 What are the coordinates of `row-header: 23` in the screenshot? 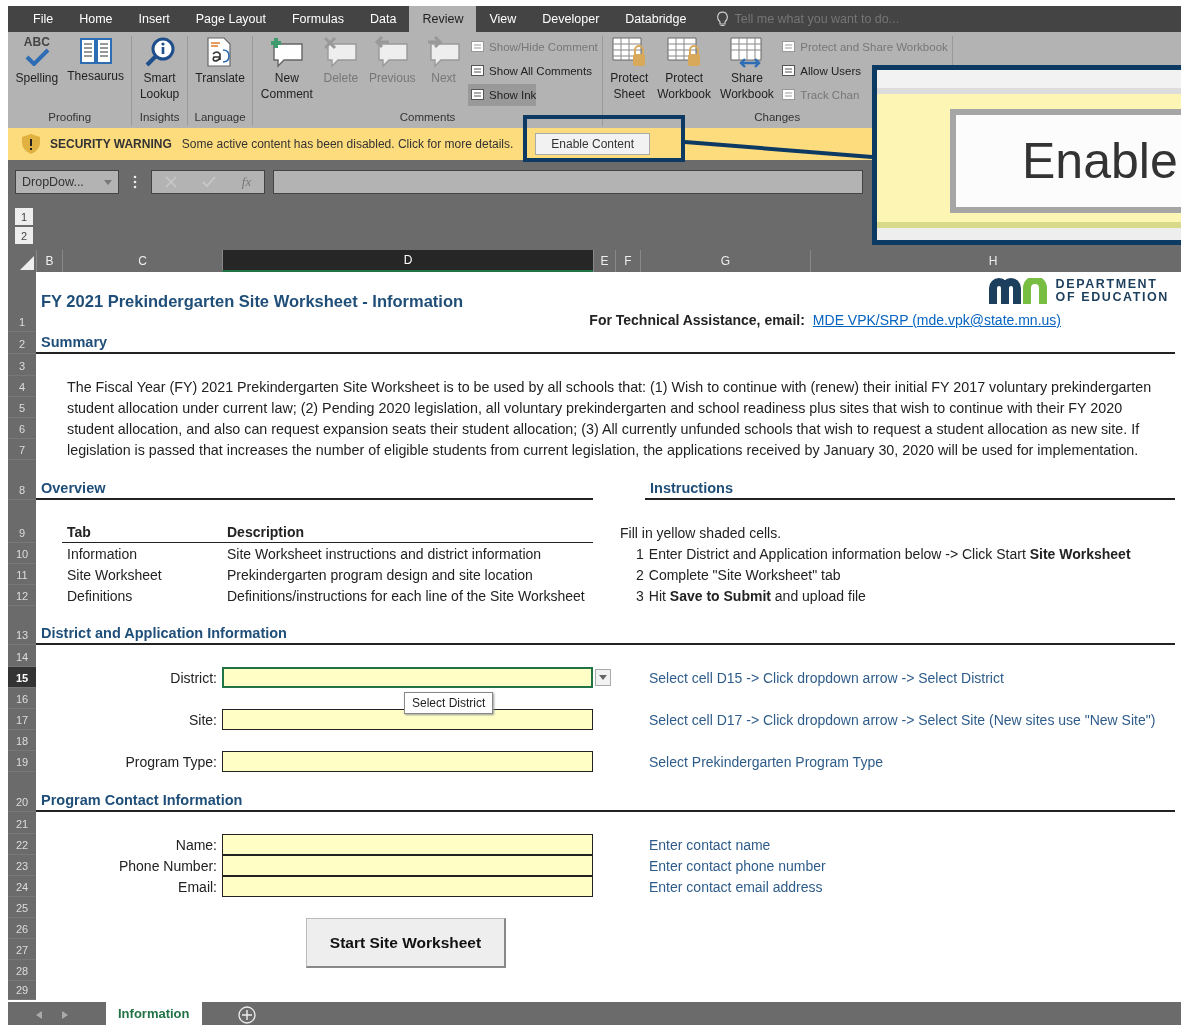 It's located at (22, 865).